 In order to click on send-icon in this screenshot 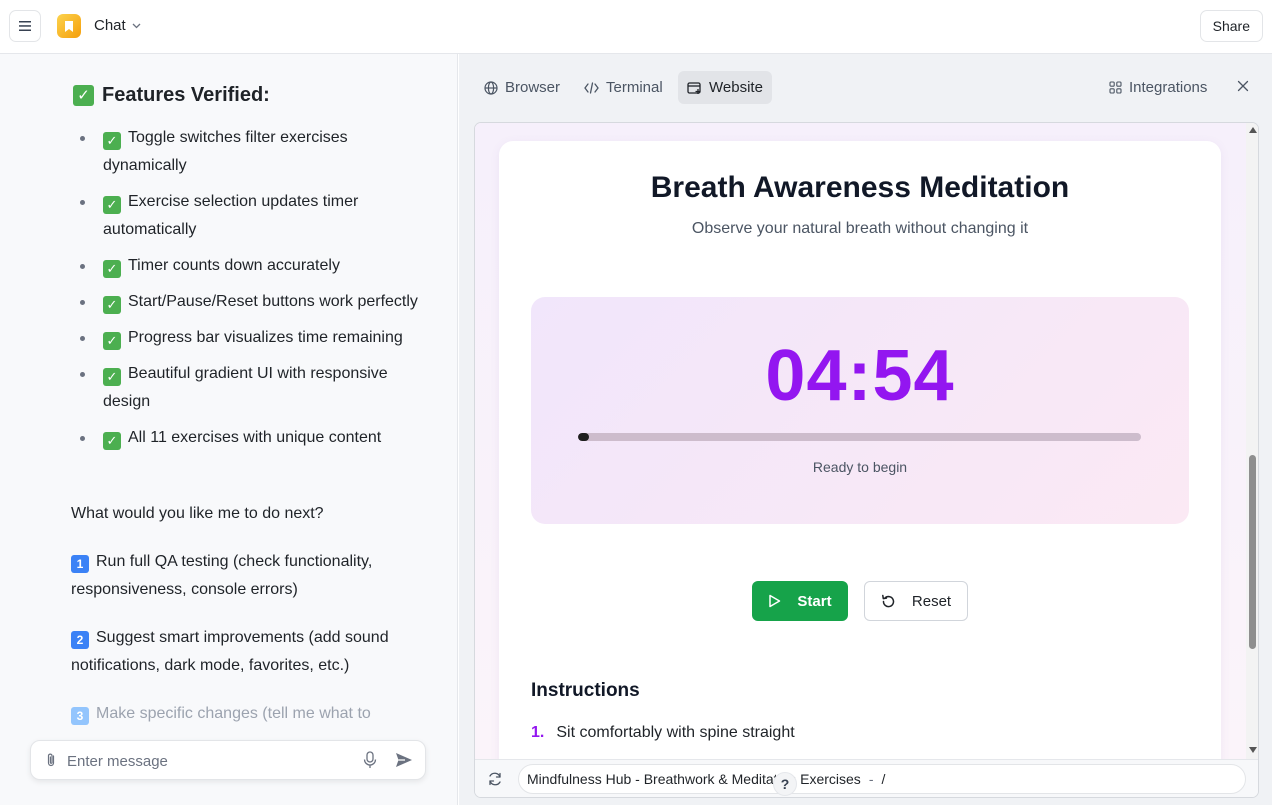, I will do `click(404, 760)`.